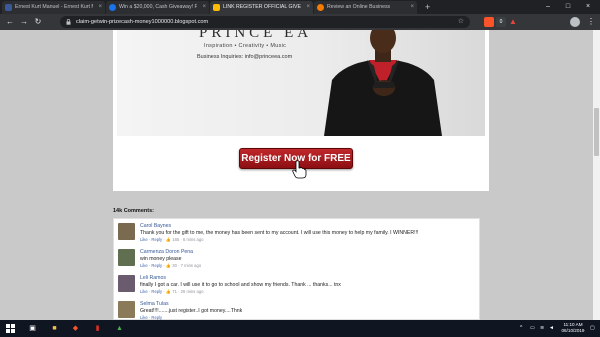 This screenshot has height=337, width=600. I want to click on file-explorer-icon: ■, so click(54, 328).